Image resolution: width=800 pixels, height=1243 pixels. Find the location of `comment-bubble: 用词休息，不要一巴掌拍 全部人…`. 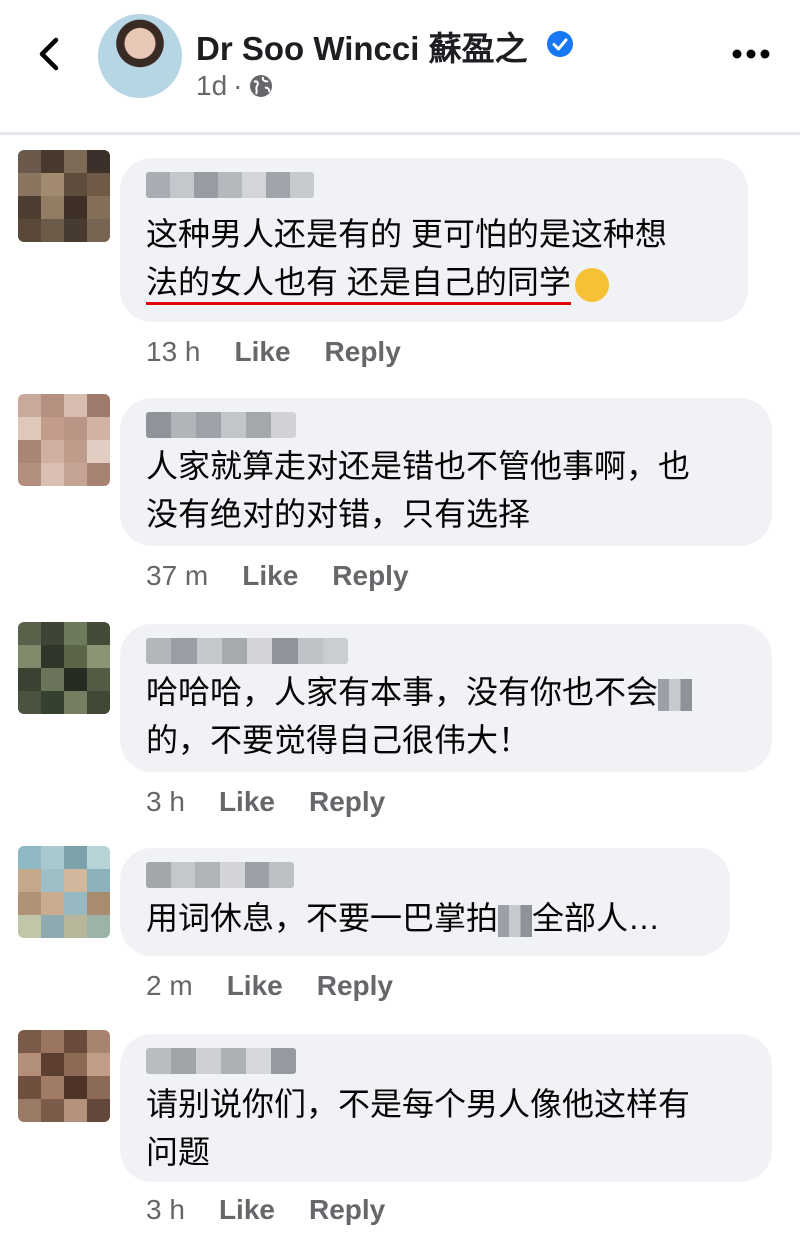

comment-bubble: 用词休息，不要一巴掌拍 全部人… is located at coordinates (425, 902).